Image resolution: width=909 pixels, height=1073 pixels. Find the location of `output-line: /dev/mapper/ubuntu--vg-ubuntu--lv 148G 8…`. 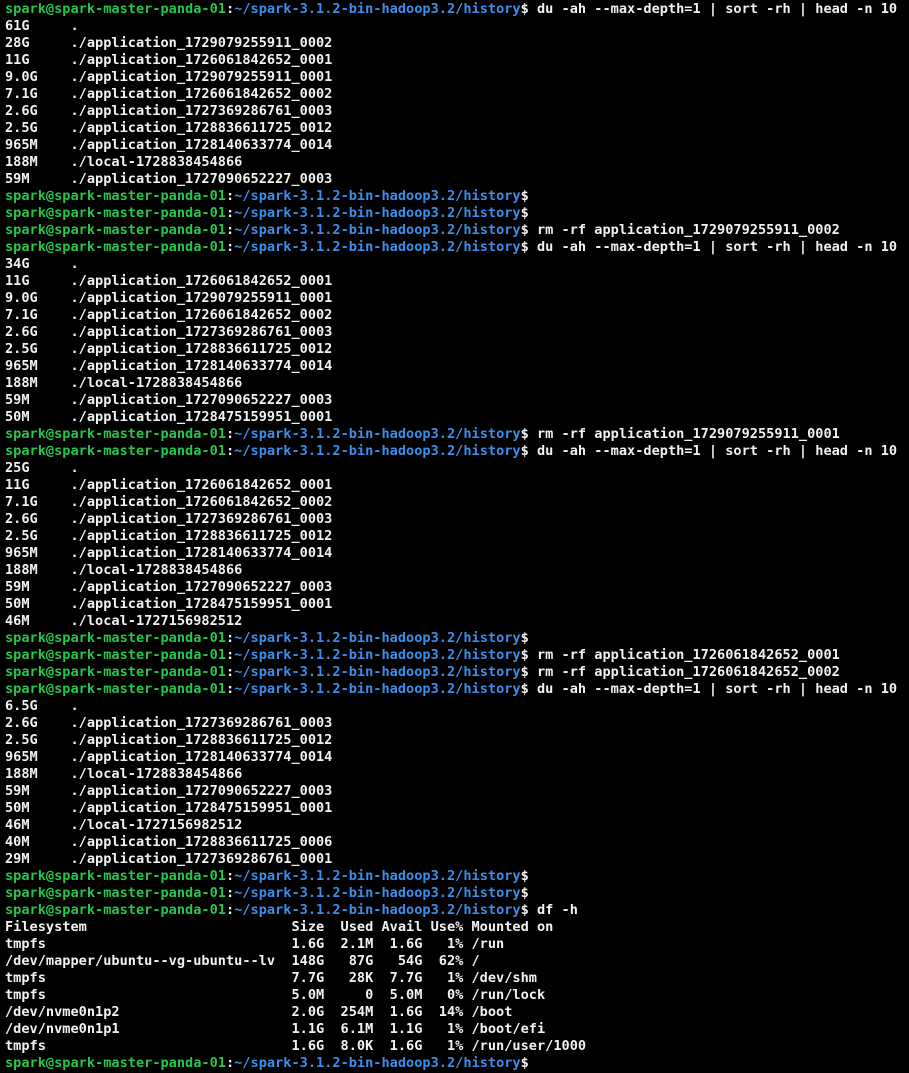

output-line: /dev/mapper/ubuntu--vg-ubuntu--lv 148G 8… is located at coordinates (242, 961).